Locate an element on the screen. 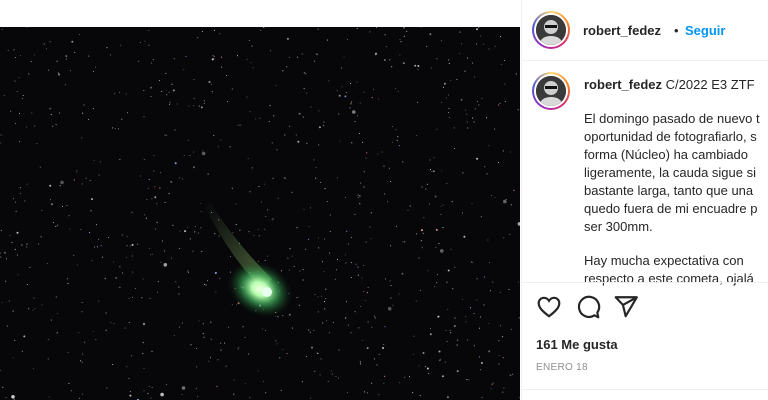 The height and width of the screenshot is (400, 768). caption-line: ligeramente, la cauda sigue si is located at coordinates (670, 172).